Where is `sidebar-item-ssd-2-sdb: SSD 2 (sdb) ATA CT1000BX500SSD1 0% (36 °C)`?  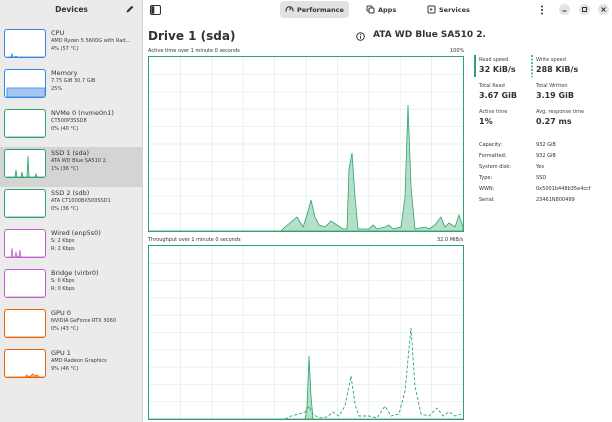
sidebar-item-ssd-2-sdb: SSD 2 (sdb) ATA CT1000BX500SSD1 0% (36 °C) is located at coordinates (71, 207).